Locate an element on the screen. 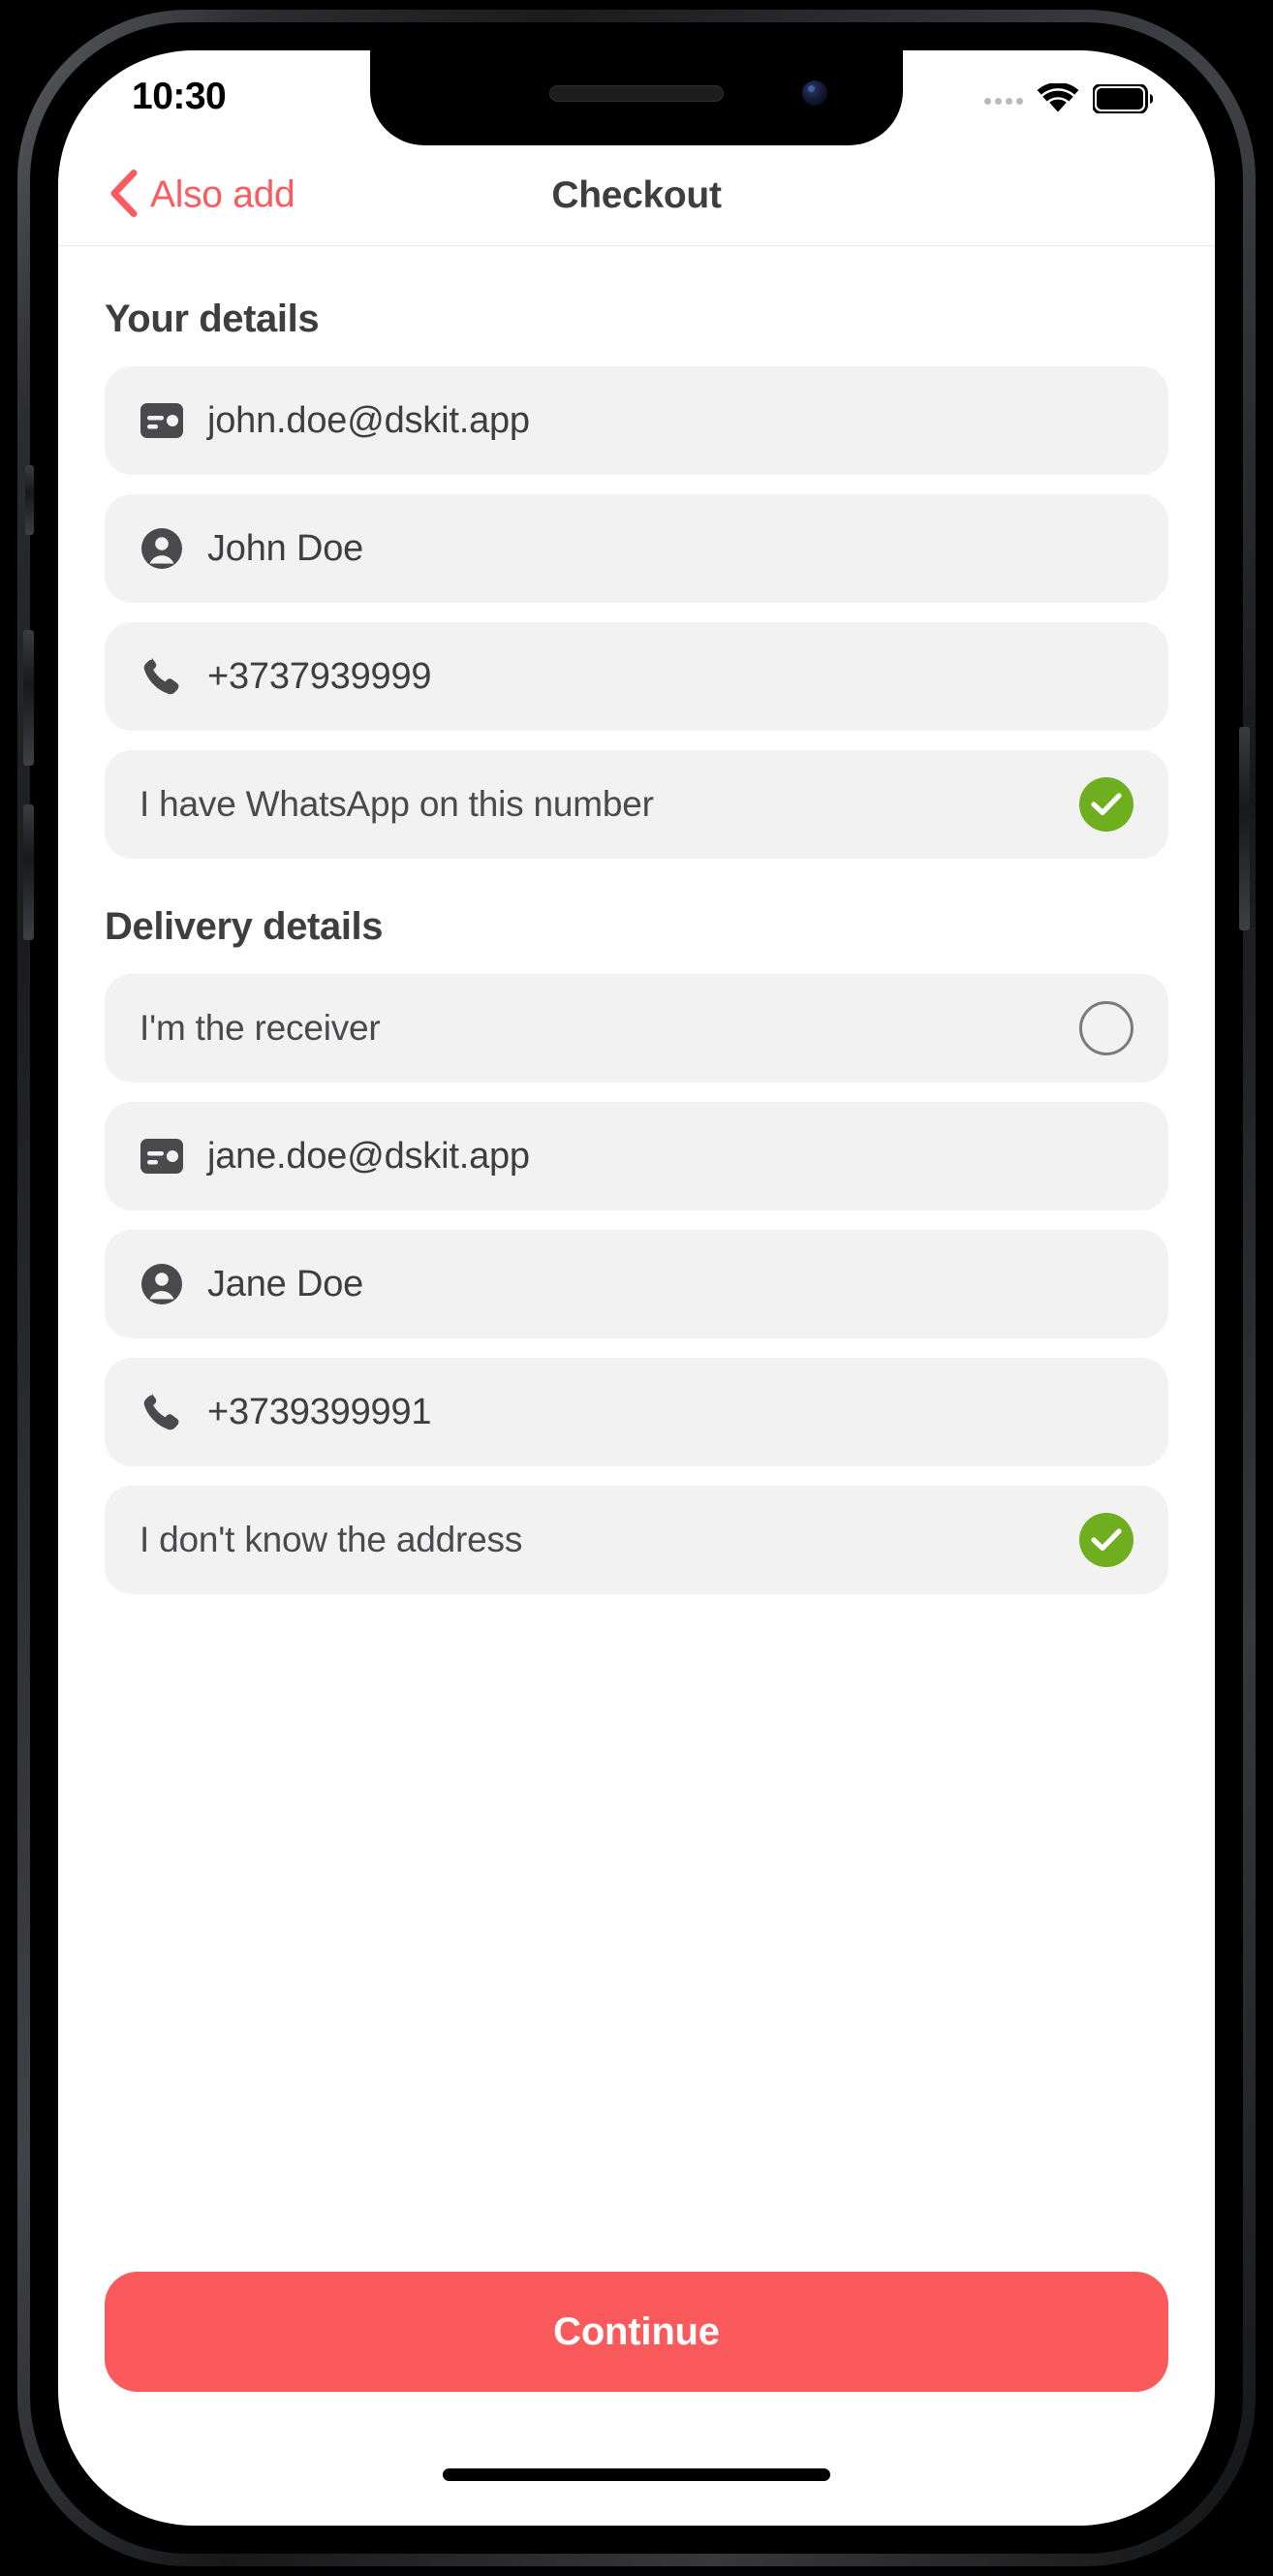 The image size is (1273, 2576). whatsapp-checkbox-checked is located at coordinates (1106, 804).